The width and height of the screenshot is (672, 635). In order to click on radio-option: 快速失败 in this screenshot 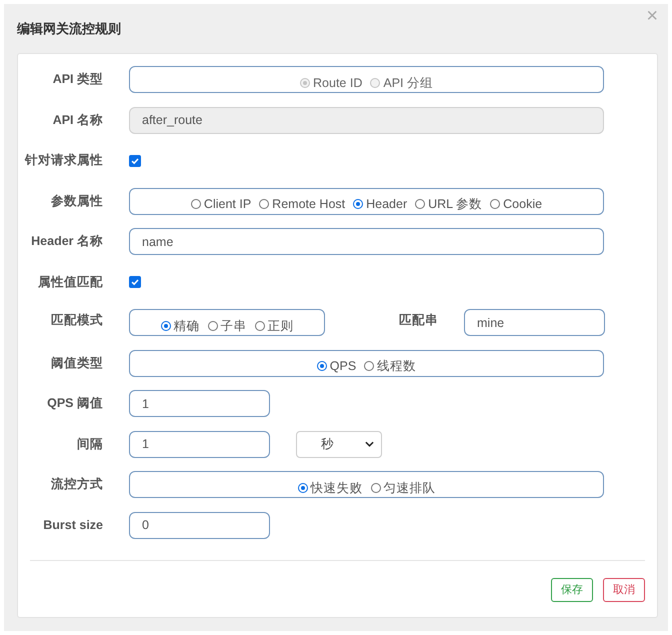, I will do `click(330, 488)`.